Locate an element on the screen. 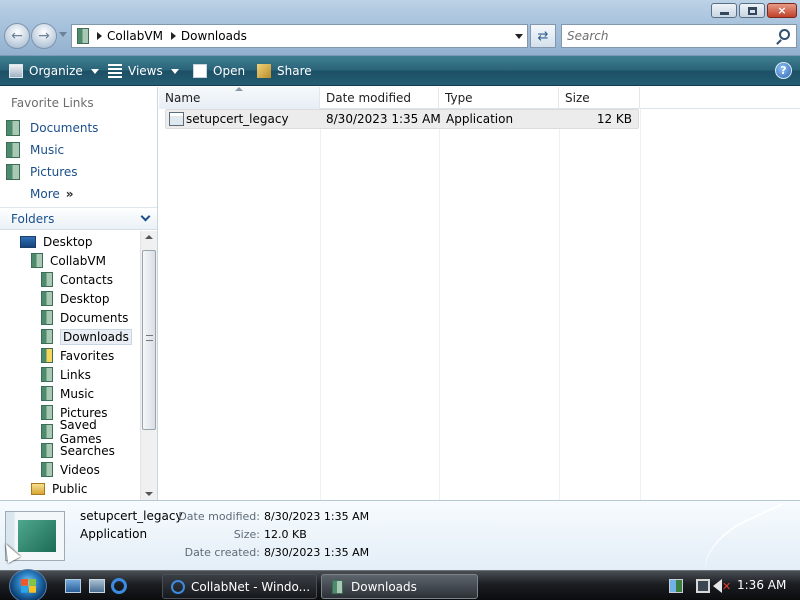 The height and width of the screenshot is (600, 800). search-box is located at coordinates (679, 36).